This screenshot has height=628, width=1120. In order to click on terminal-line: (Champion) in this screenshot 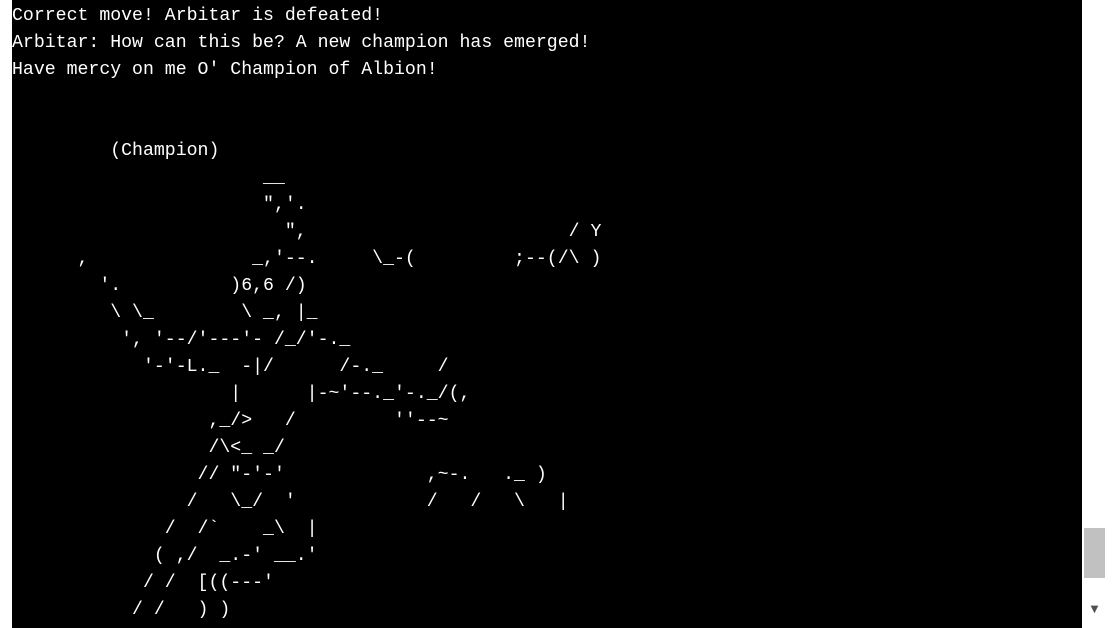, I will do `click(116, 151)`.